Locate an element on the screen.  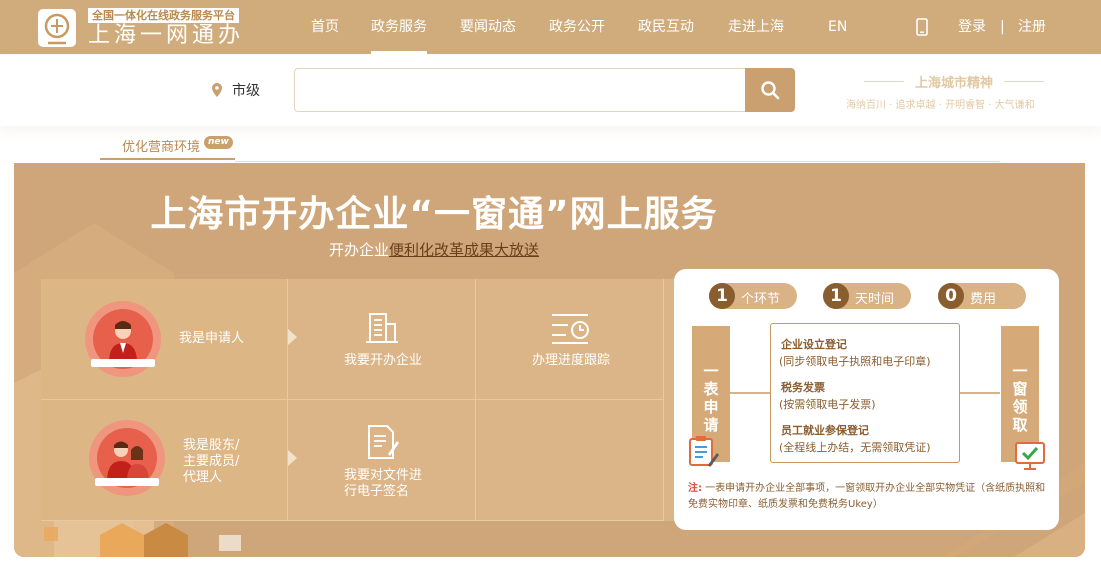
service-e-signature: 我要对文件进 行电子签名 is located at coordinates (382, 460).